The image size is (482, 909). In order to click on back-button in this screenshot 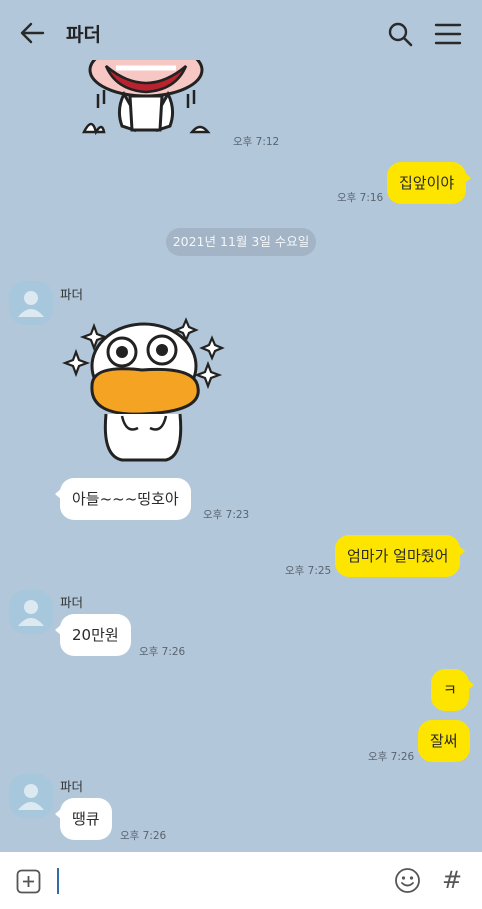, I will do `click(33, 33)`.